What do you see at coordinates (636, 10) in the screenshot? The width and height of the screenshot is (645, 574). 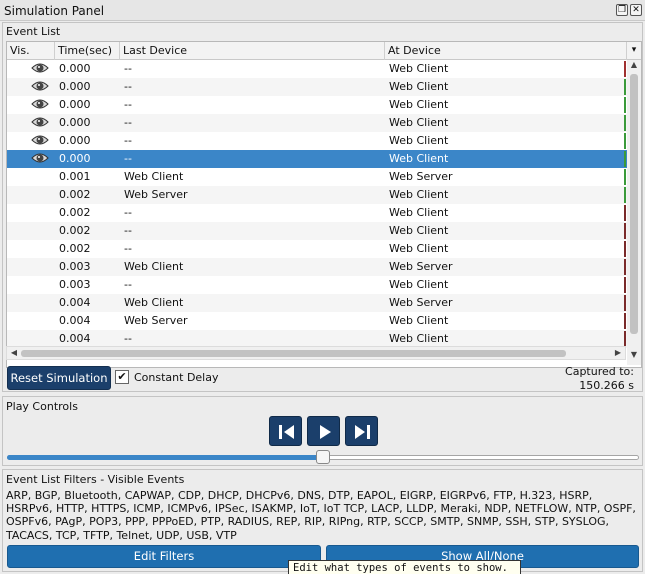 I see `close-icon: ✕` at bounding box center [636, 10].